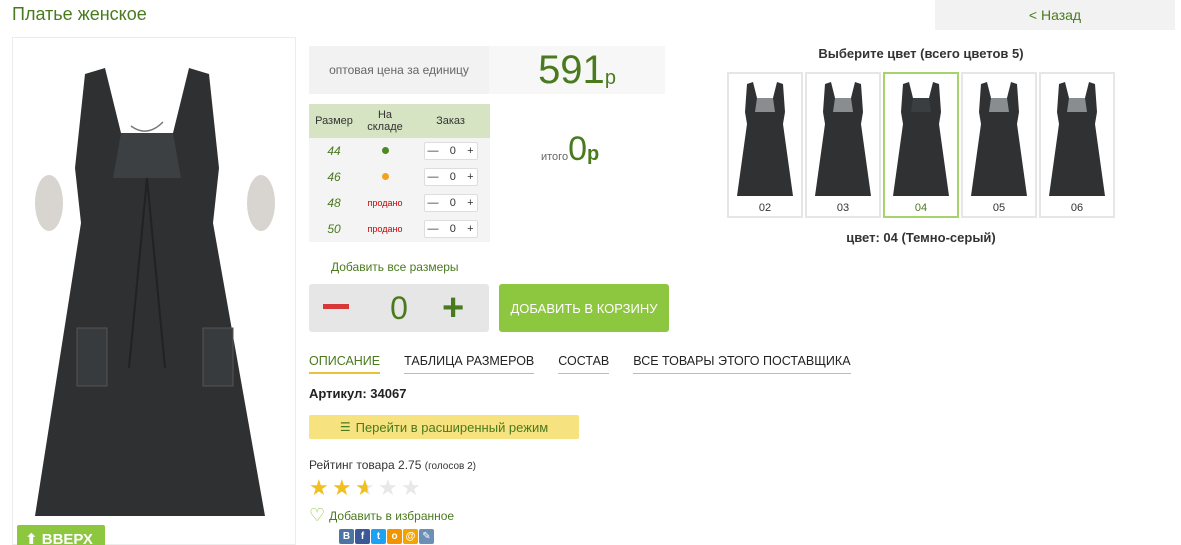 The width and height of the screenshot is (1181, 545). I want to click on extended-mode-label: Перейти в расширенный режим, so click(452, 427).